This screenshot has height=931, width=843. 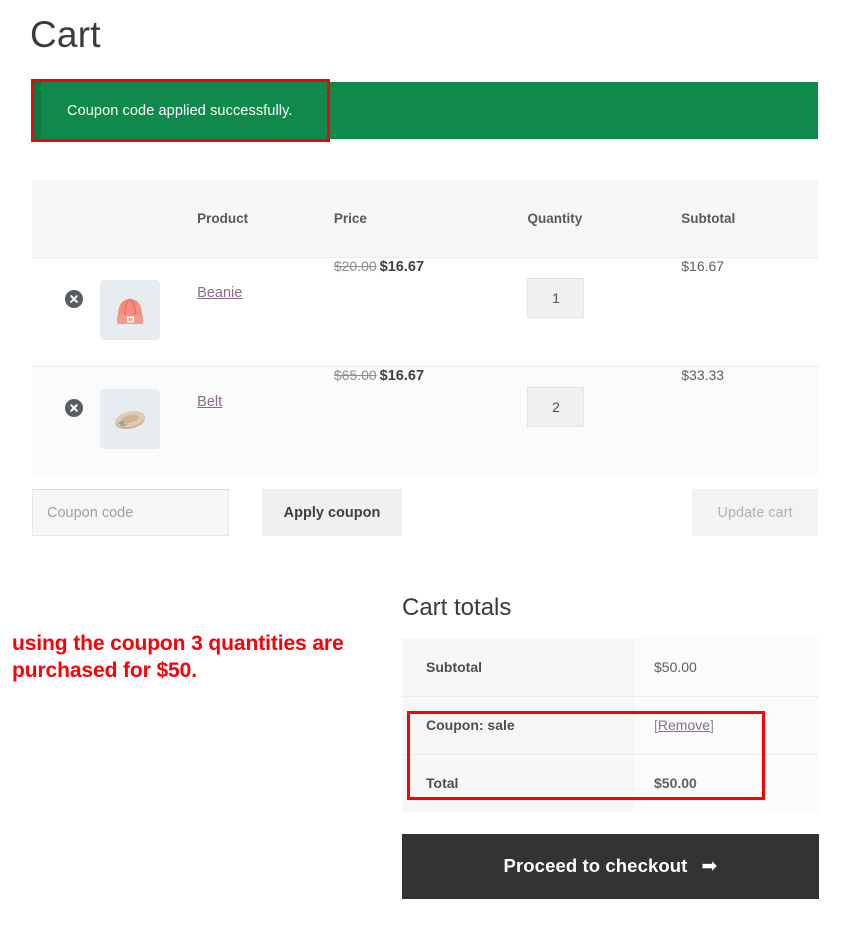 I want to click on header-product: Product, so click(x=265, y=218).